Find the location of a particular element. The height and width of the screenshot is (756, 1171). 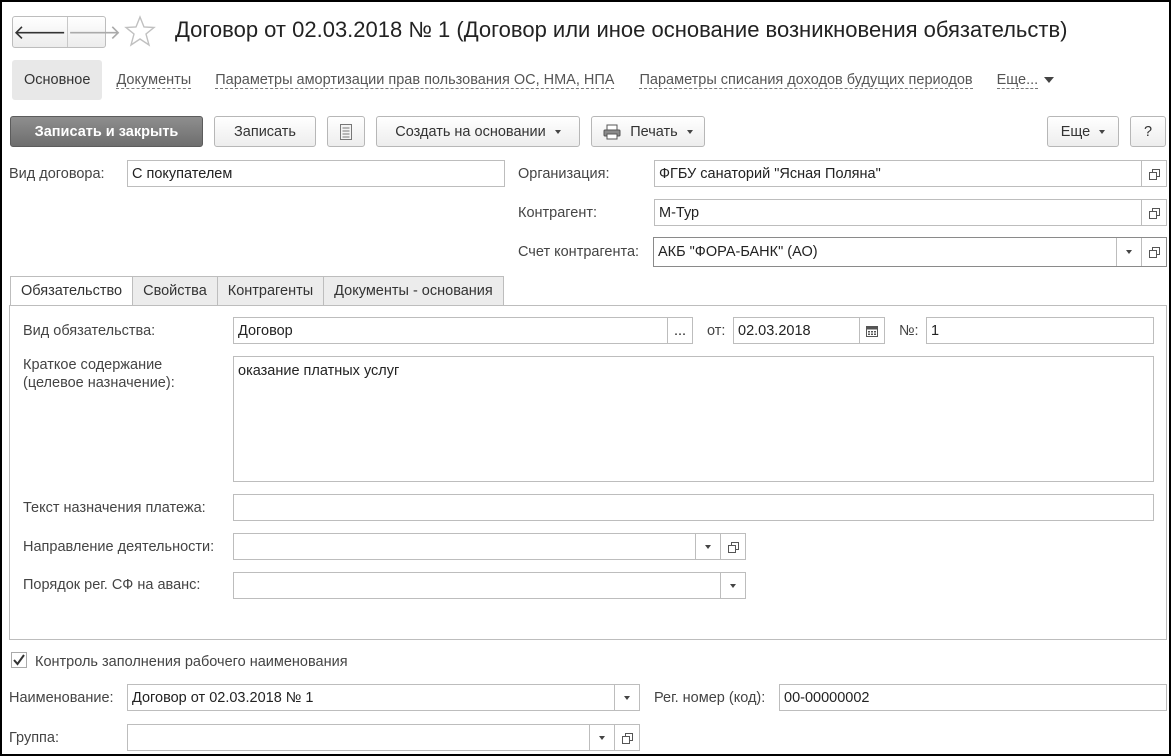

organization-field: ФГБУ санаторий "Ясная Поляна" is located at coordinates (910, 173).